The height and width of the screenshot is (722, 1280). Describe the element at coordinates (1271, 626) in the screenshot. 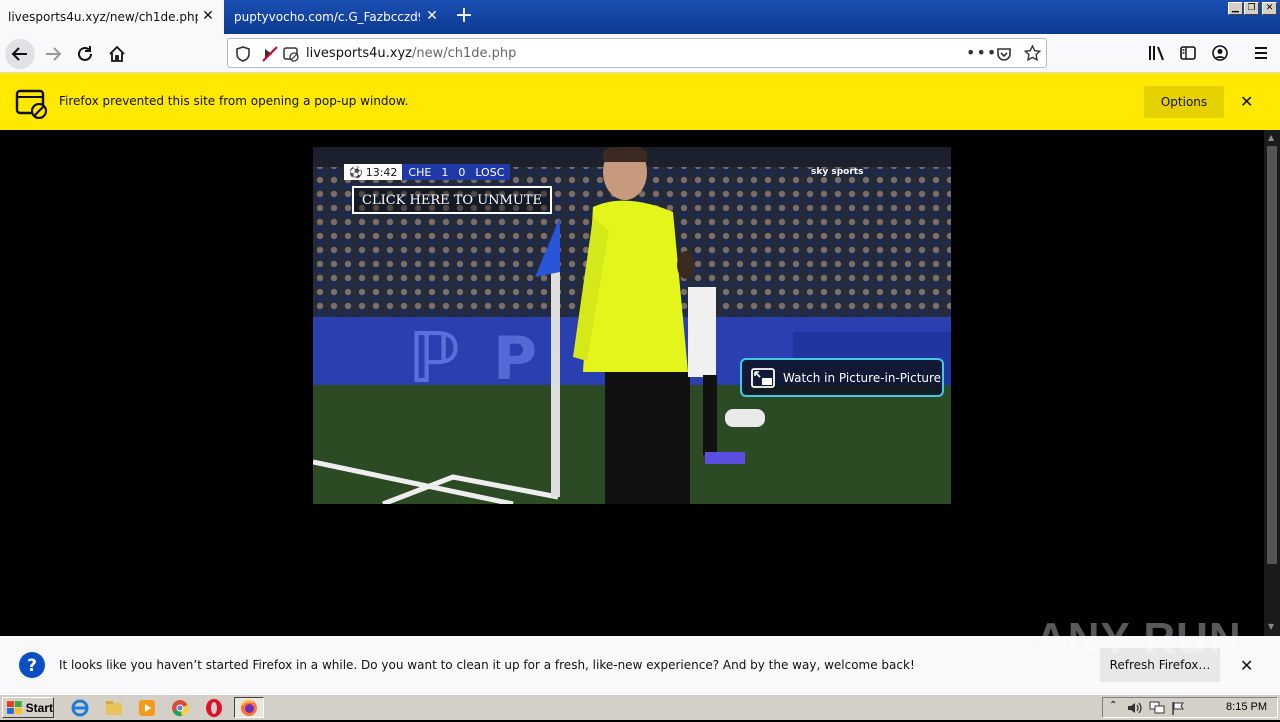

I see `scroll-down-icon: ▼` at that location.